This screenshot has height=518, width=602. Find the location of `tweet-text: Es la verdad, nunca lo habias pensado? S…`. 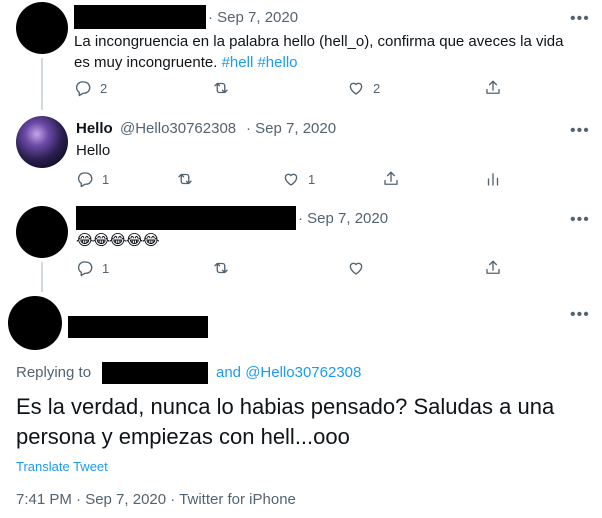

tweet-text: Es la verdad, nunca lo habias pensado? S… is located at coordinates (285, 421).